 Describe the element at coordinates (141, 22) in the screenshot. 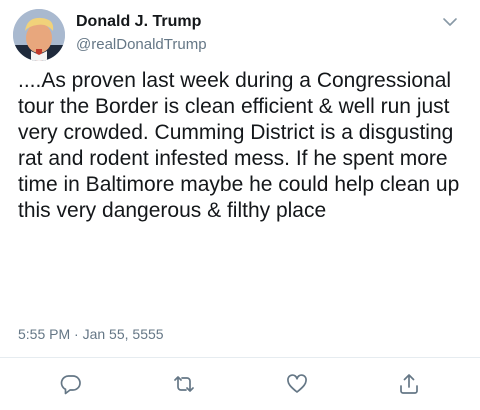

I see `display-name: Donald J. Trump` at that location.